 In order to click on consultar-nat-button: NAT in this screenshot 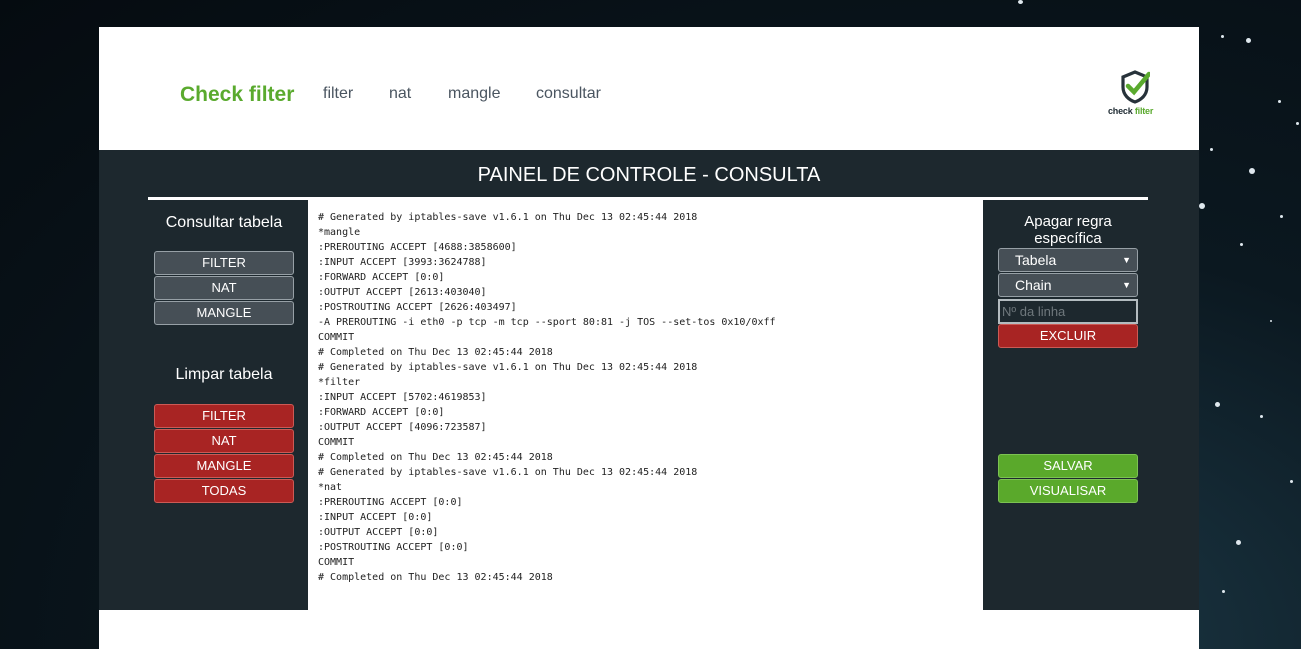, I will do `click(224, 288)`.